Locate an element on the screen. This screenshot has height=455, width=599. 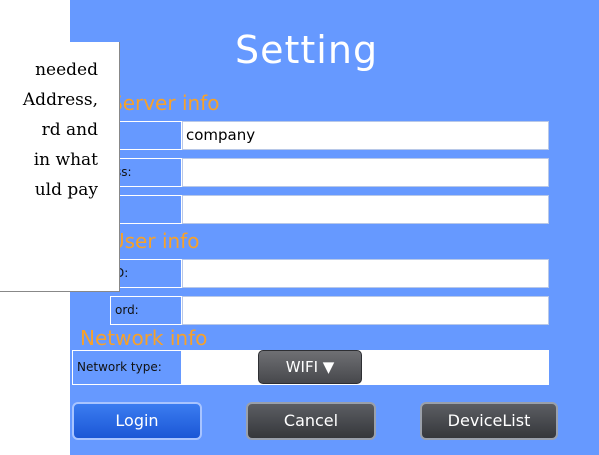
overlay-text-line: rd and is located at coordinates (69, 130).